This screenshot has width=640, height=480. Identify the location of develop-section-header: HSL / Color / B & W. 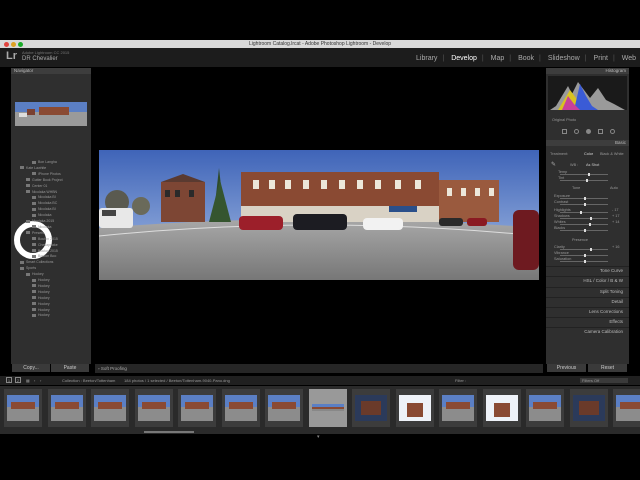
(587, 279).